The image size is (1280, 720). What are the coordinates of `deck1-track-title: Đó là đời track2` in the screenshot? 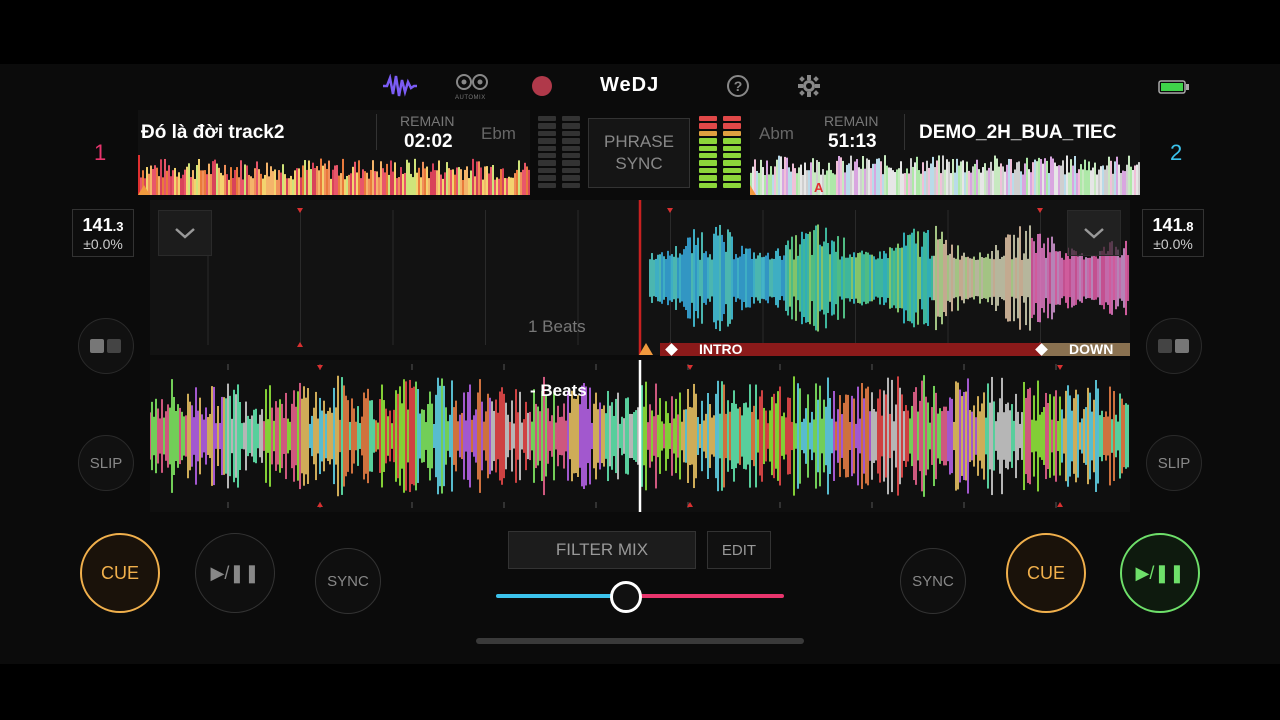 It's located at (256, 133).